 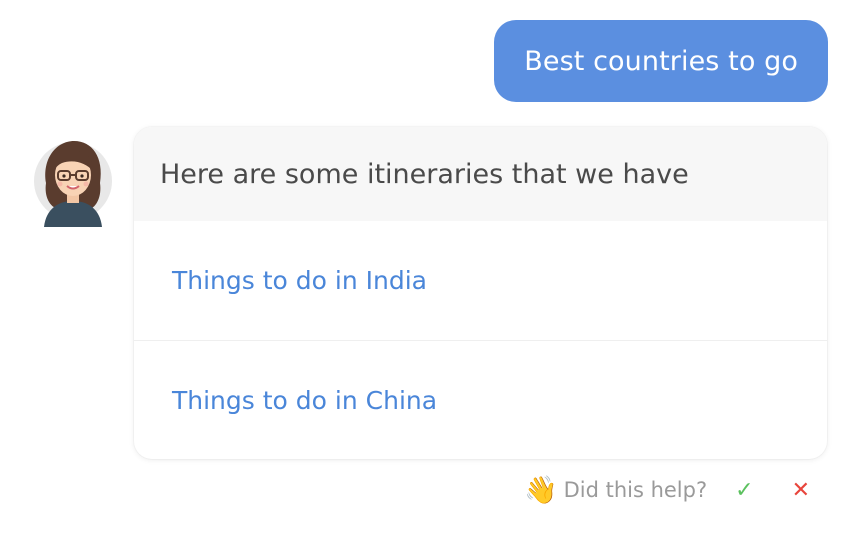 What do you see at coordinates (744, 490) in the screenshot?
I see `checkmark-icon: ✓` at bounding box center [744, 490].